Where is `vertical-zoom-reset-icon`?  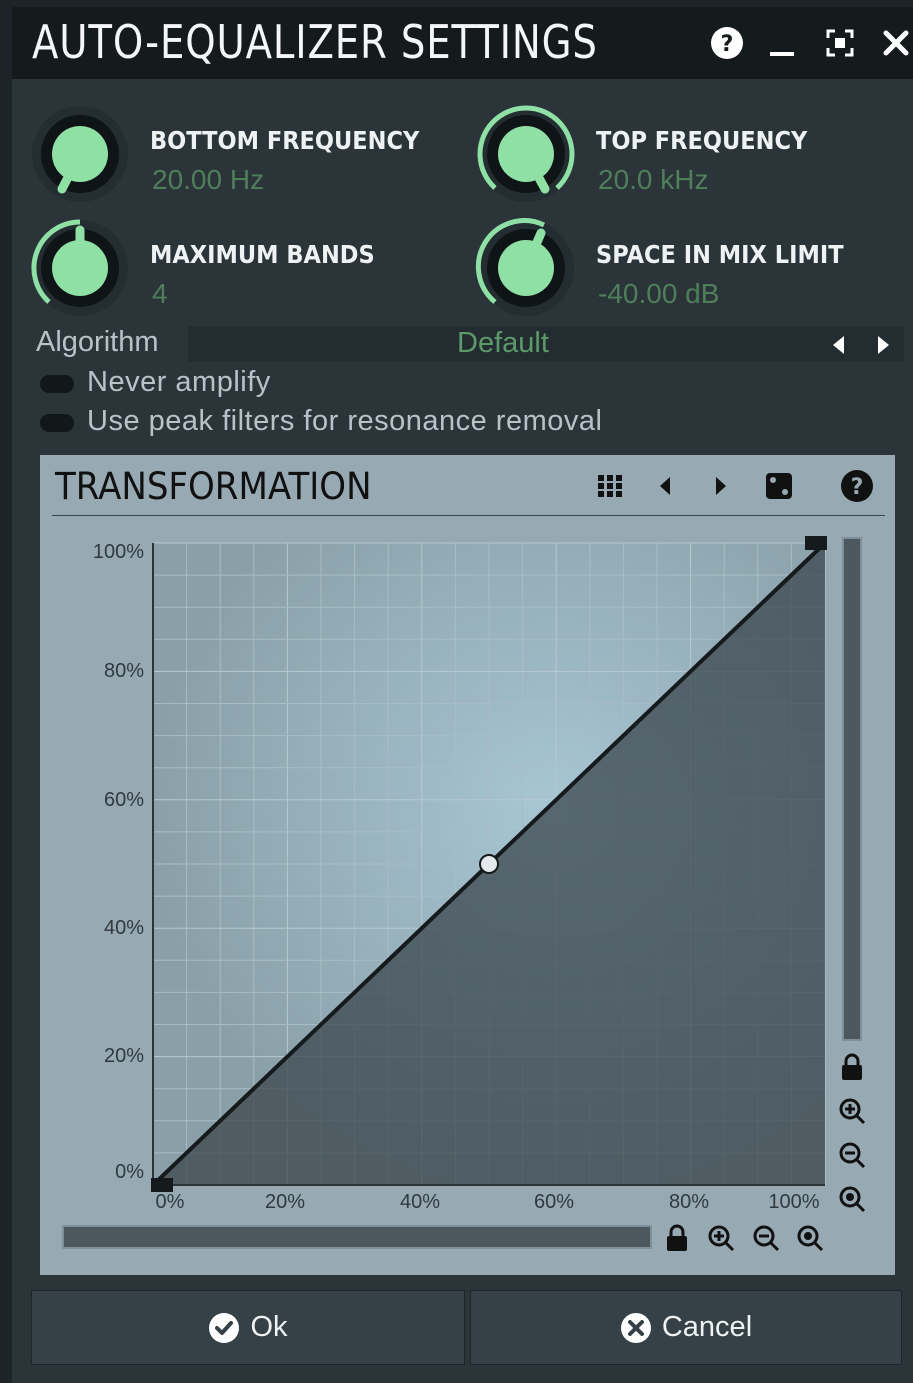 vertical-zoom-reset-icon is located at coordinates (852, 1199).